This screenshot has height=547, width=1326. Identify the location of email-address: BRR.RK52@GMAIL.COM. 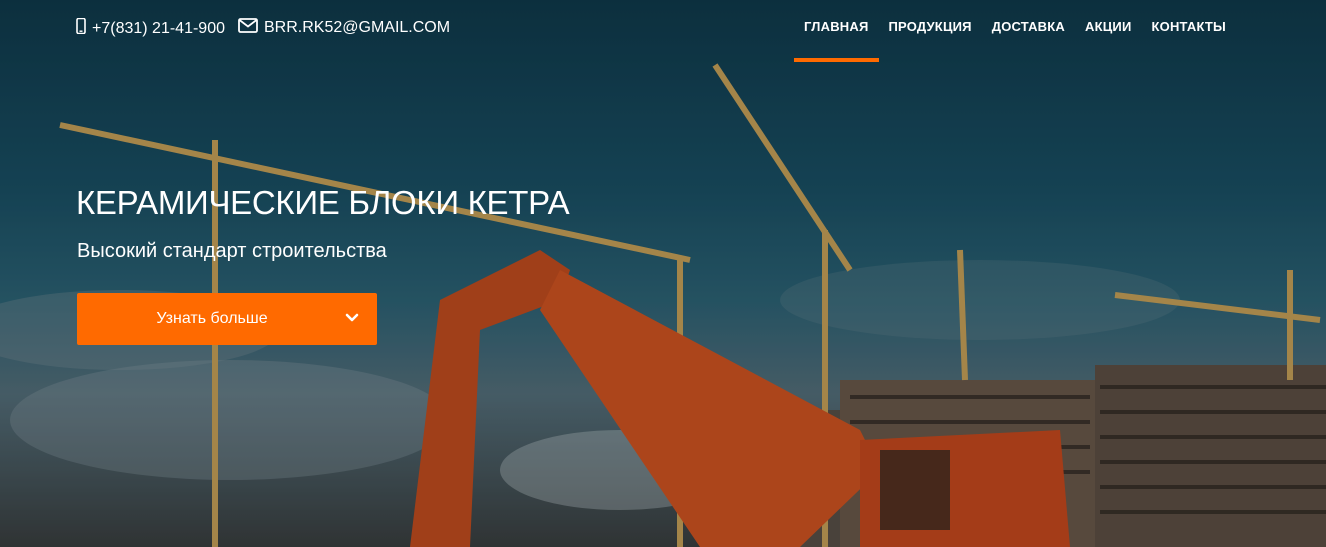
(357, 27).